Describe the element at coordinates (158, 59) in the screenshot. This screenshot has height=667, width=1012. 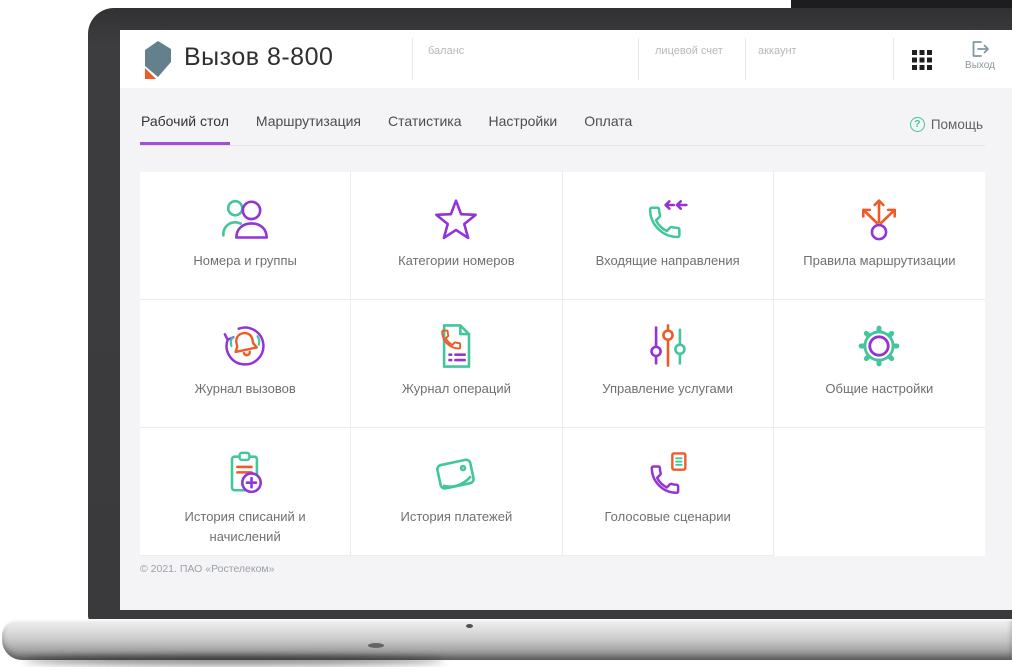
I see `rostelecom-logo` at that location.